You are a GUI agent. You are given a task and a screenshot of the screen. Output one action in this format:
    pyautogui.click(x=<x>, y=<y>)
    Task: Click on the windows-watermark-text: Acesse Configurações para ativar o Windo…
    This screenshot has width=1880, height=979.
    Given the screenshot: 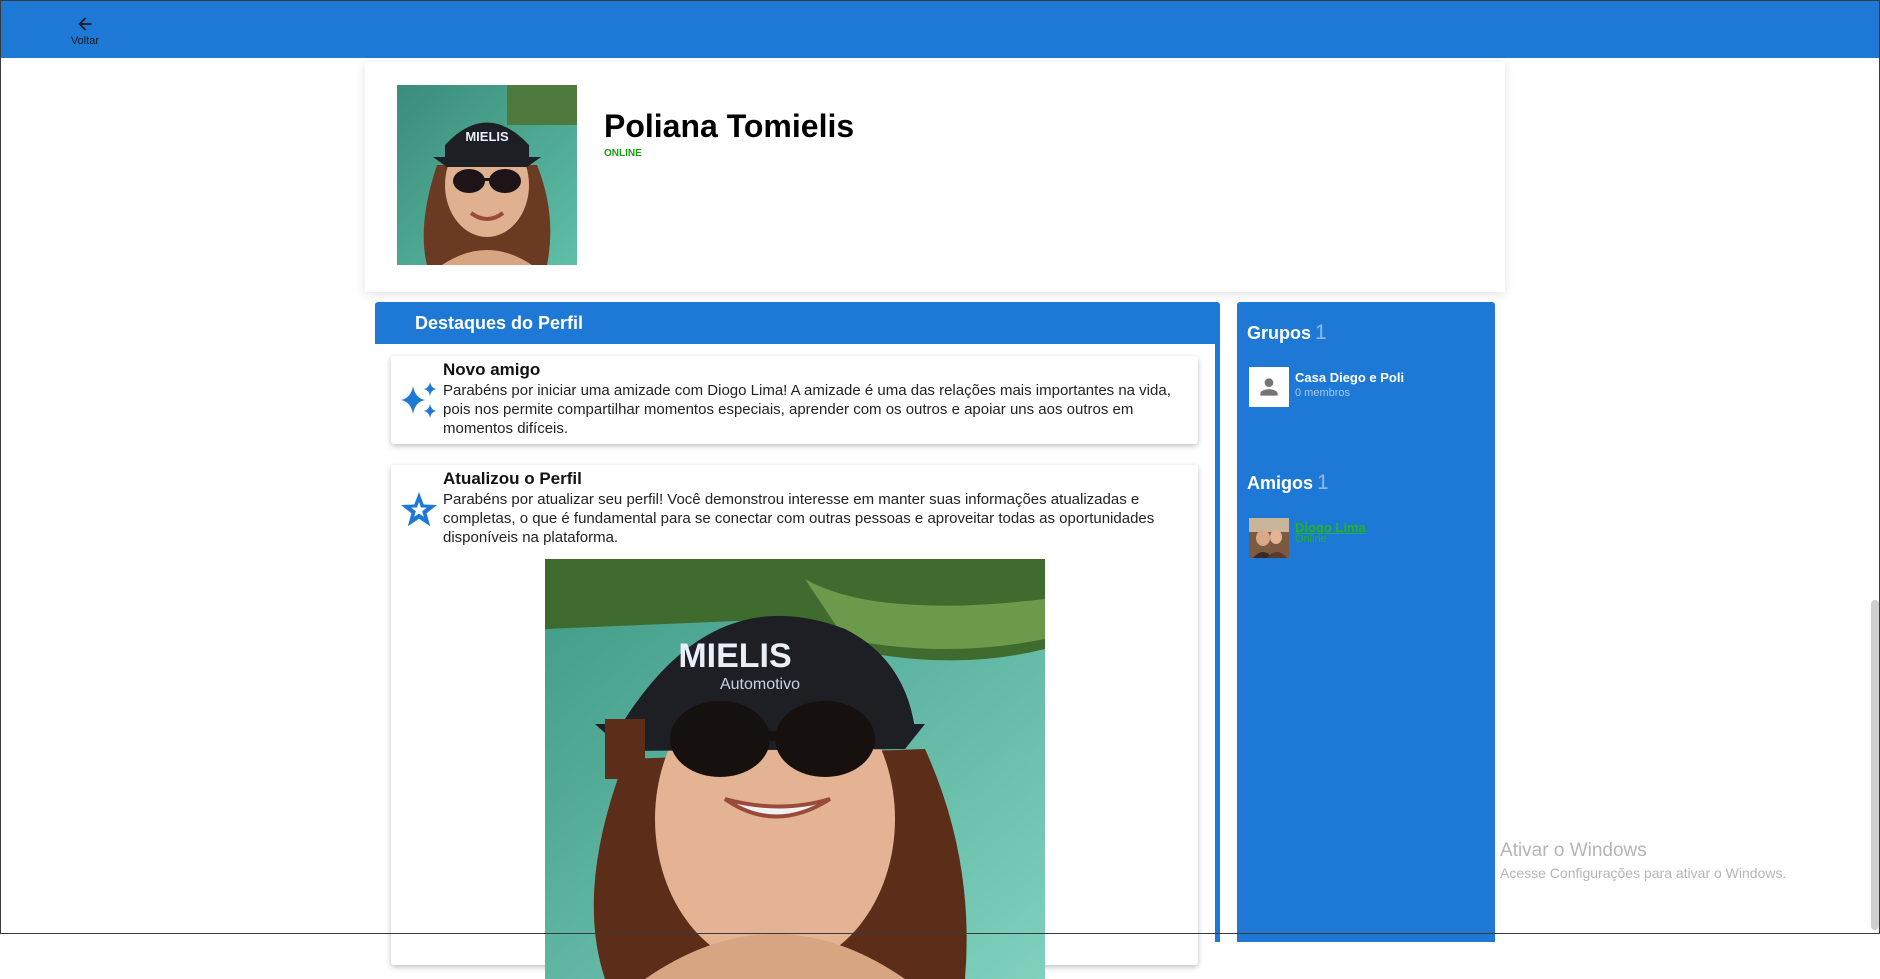 What is the action you would take?
    pyautogui.click(x=1643, y=873)
    